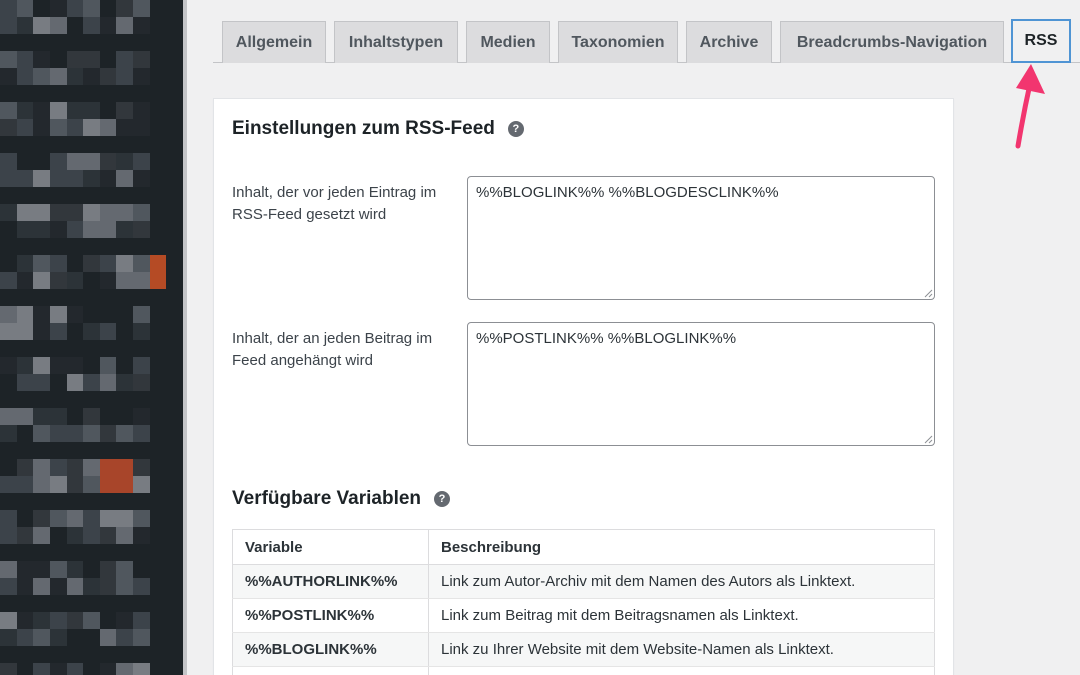  I want to click on tab-medien: Medien, so click(508, 42).